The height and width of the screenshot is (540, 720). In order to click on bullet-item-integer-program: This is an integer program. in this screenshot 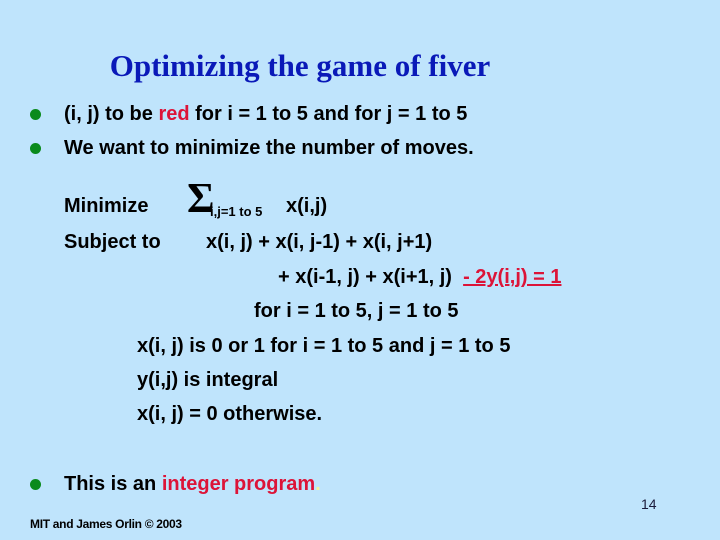, I will do `click(175, 484)`.